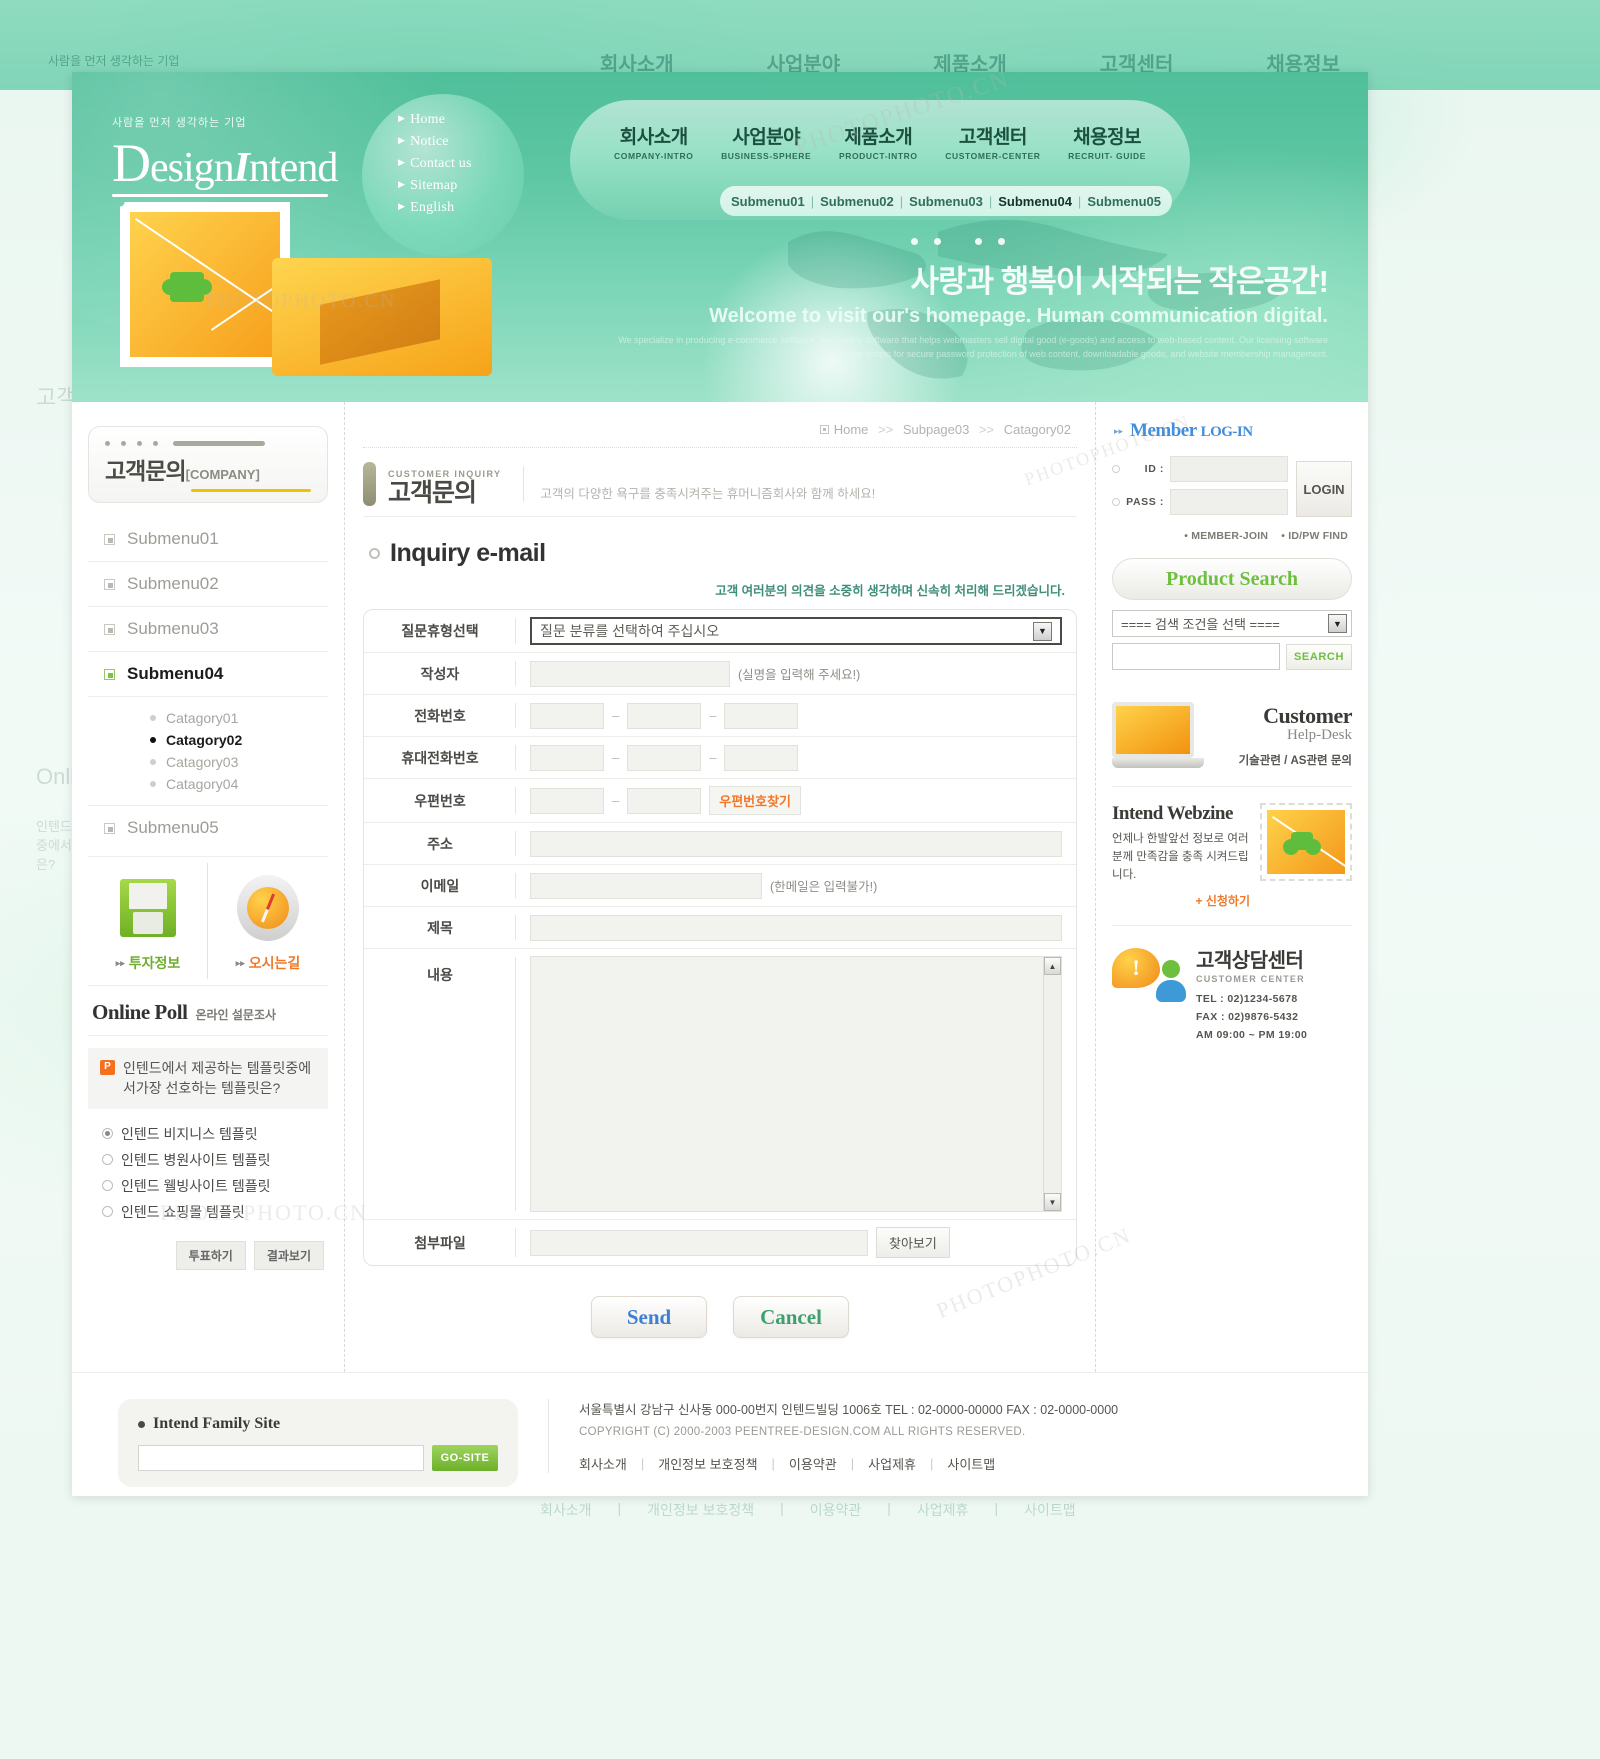 Image resolution: width=1600 pixels, height=1759 pixels. What do you see at coordinates (914, 241) in the screenshot?
I see `hero-dot` at bounding box center [914, 241].